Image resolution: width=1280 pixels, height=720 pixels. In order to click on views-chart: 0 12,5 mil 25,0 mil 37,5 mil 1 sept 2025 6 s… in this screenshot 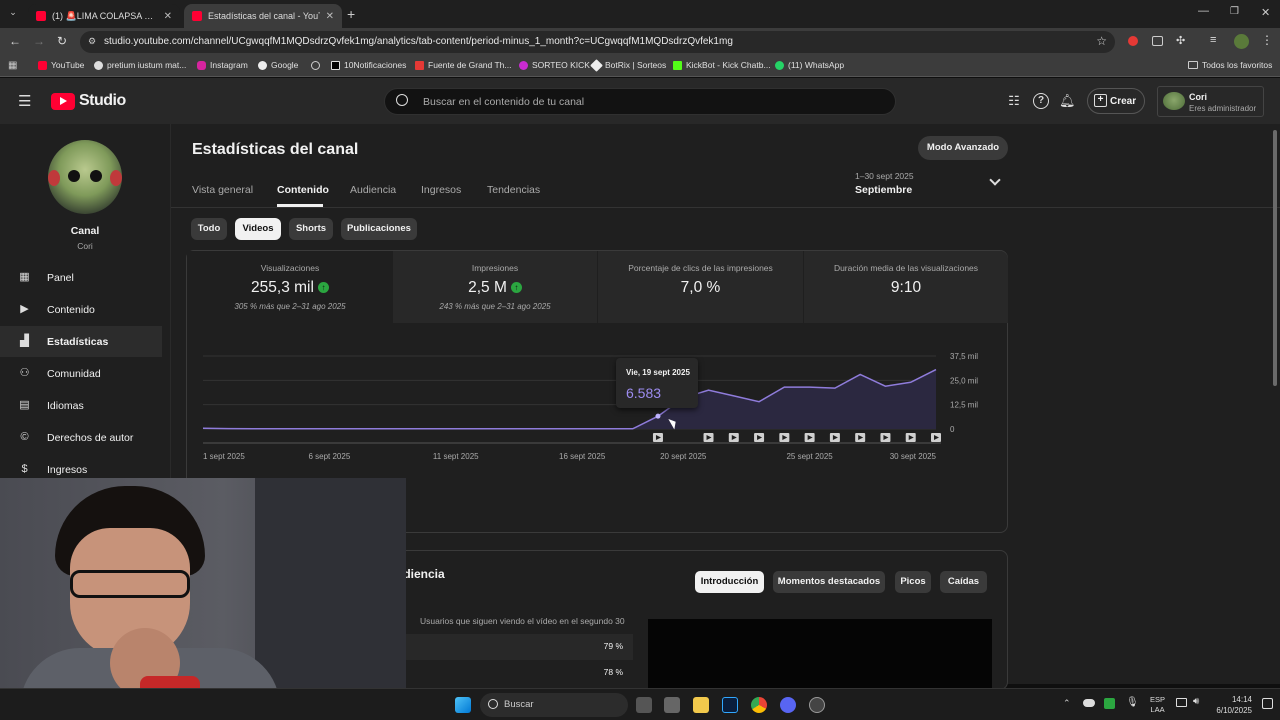, I will do `click(597, 416)`.